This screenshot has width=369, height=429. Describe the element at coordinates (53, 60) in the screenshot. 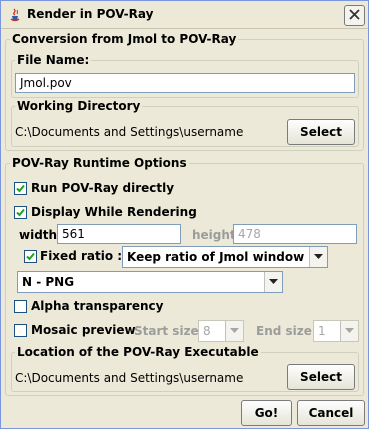

I see `file-name-legend: File Name:` at that location.